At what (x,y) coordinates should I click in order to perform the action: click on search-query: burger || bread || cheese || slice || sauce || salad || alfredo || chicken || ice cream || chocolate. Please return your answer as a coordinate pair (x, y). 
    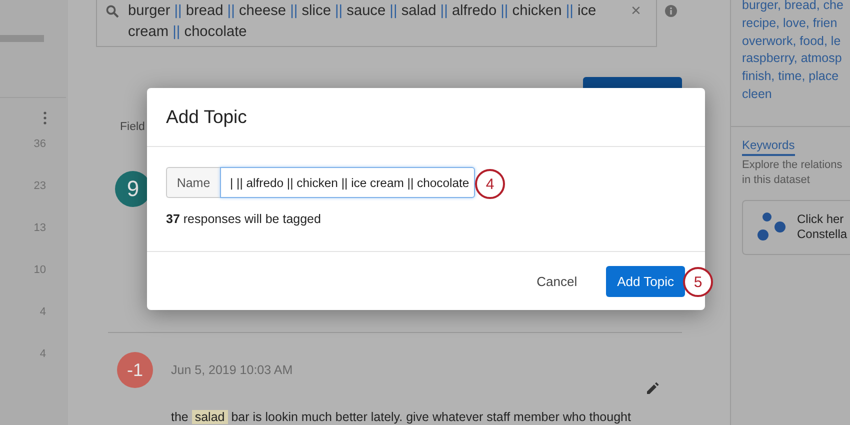
    Looking at the image, I should click on (363, 22).